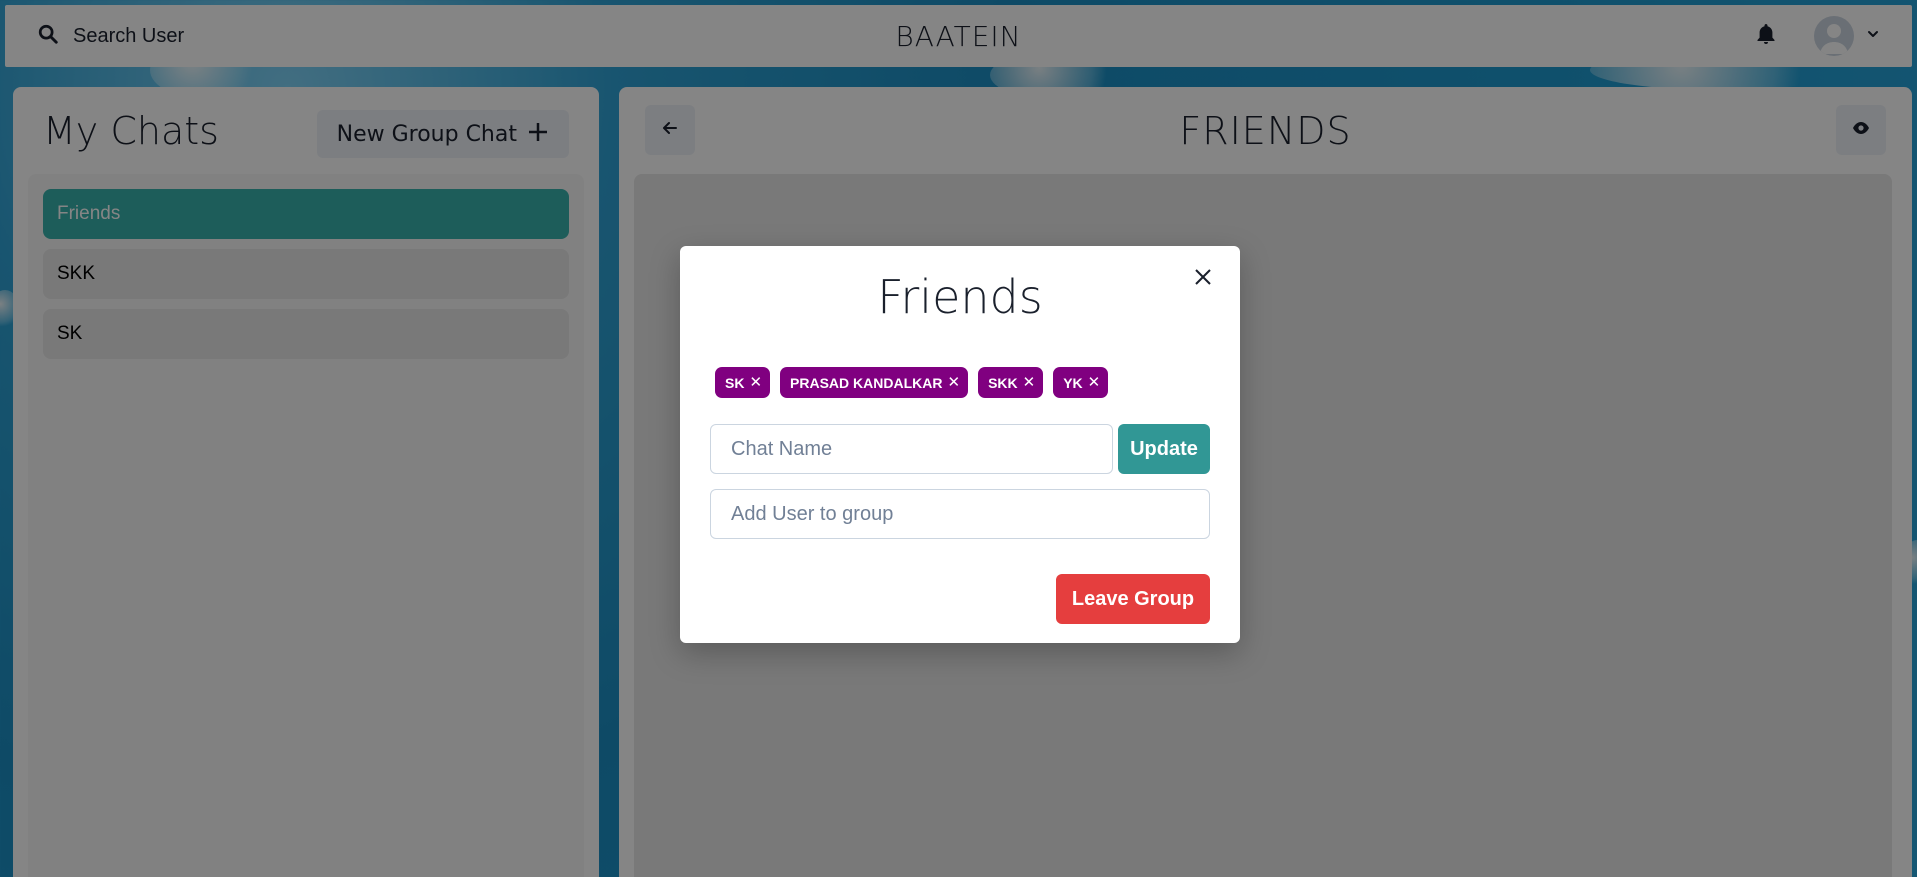 The image size is (1917, 877). What do you see at coordinates (1003, 382) in the screenshot?
I see `member-badge-label: SKK` at bounding box center [1003, 382].